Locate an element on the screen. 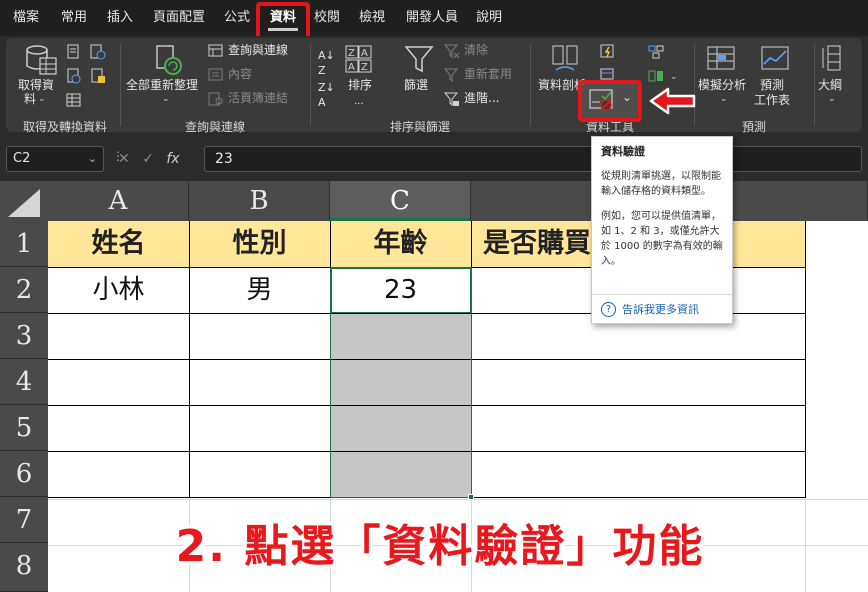  consolidate-icon is located at coordinates (656, 52).